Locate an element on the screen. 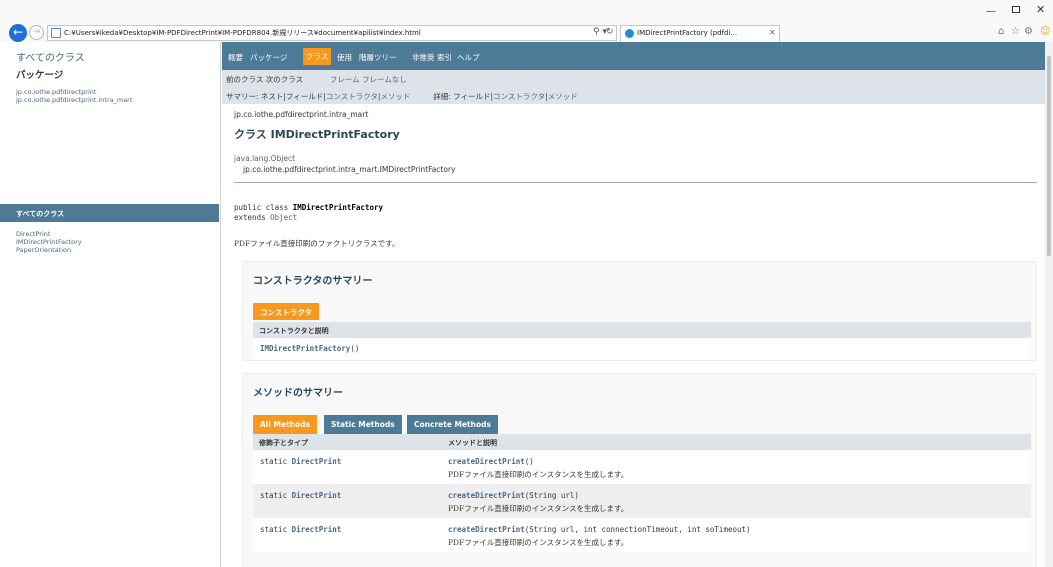  top-navbar: 概要 パッケージ クラス 使用 階層ツリー 非推奨 索引 ヘルプ is located at coordinates (633, 56).